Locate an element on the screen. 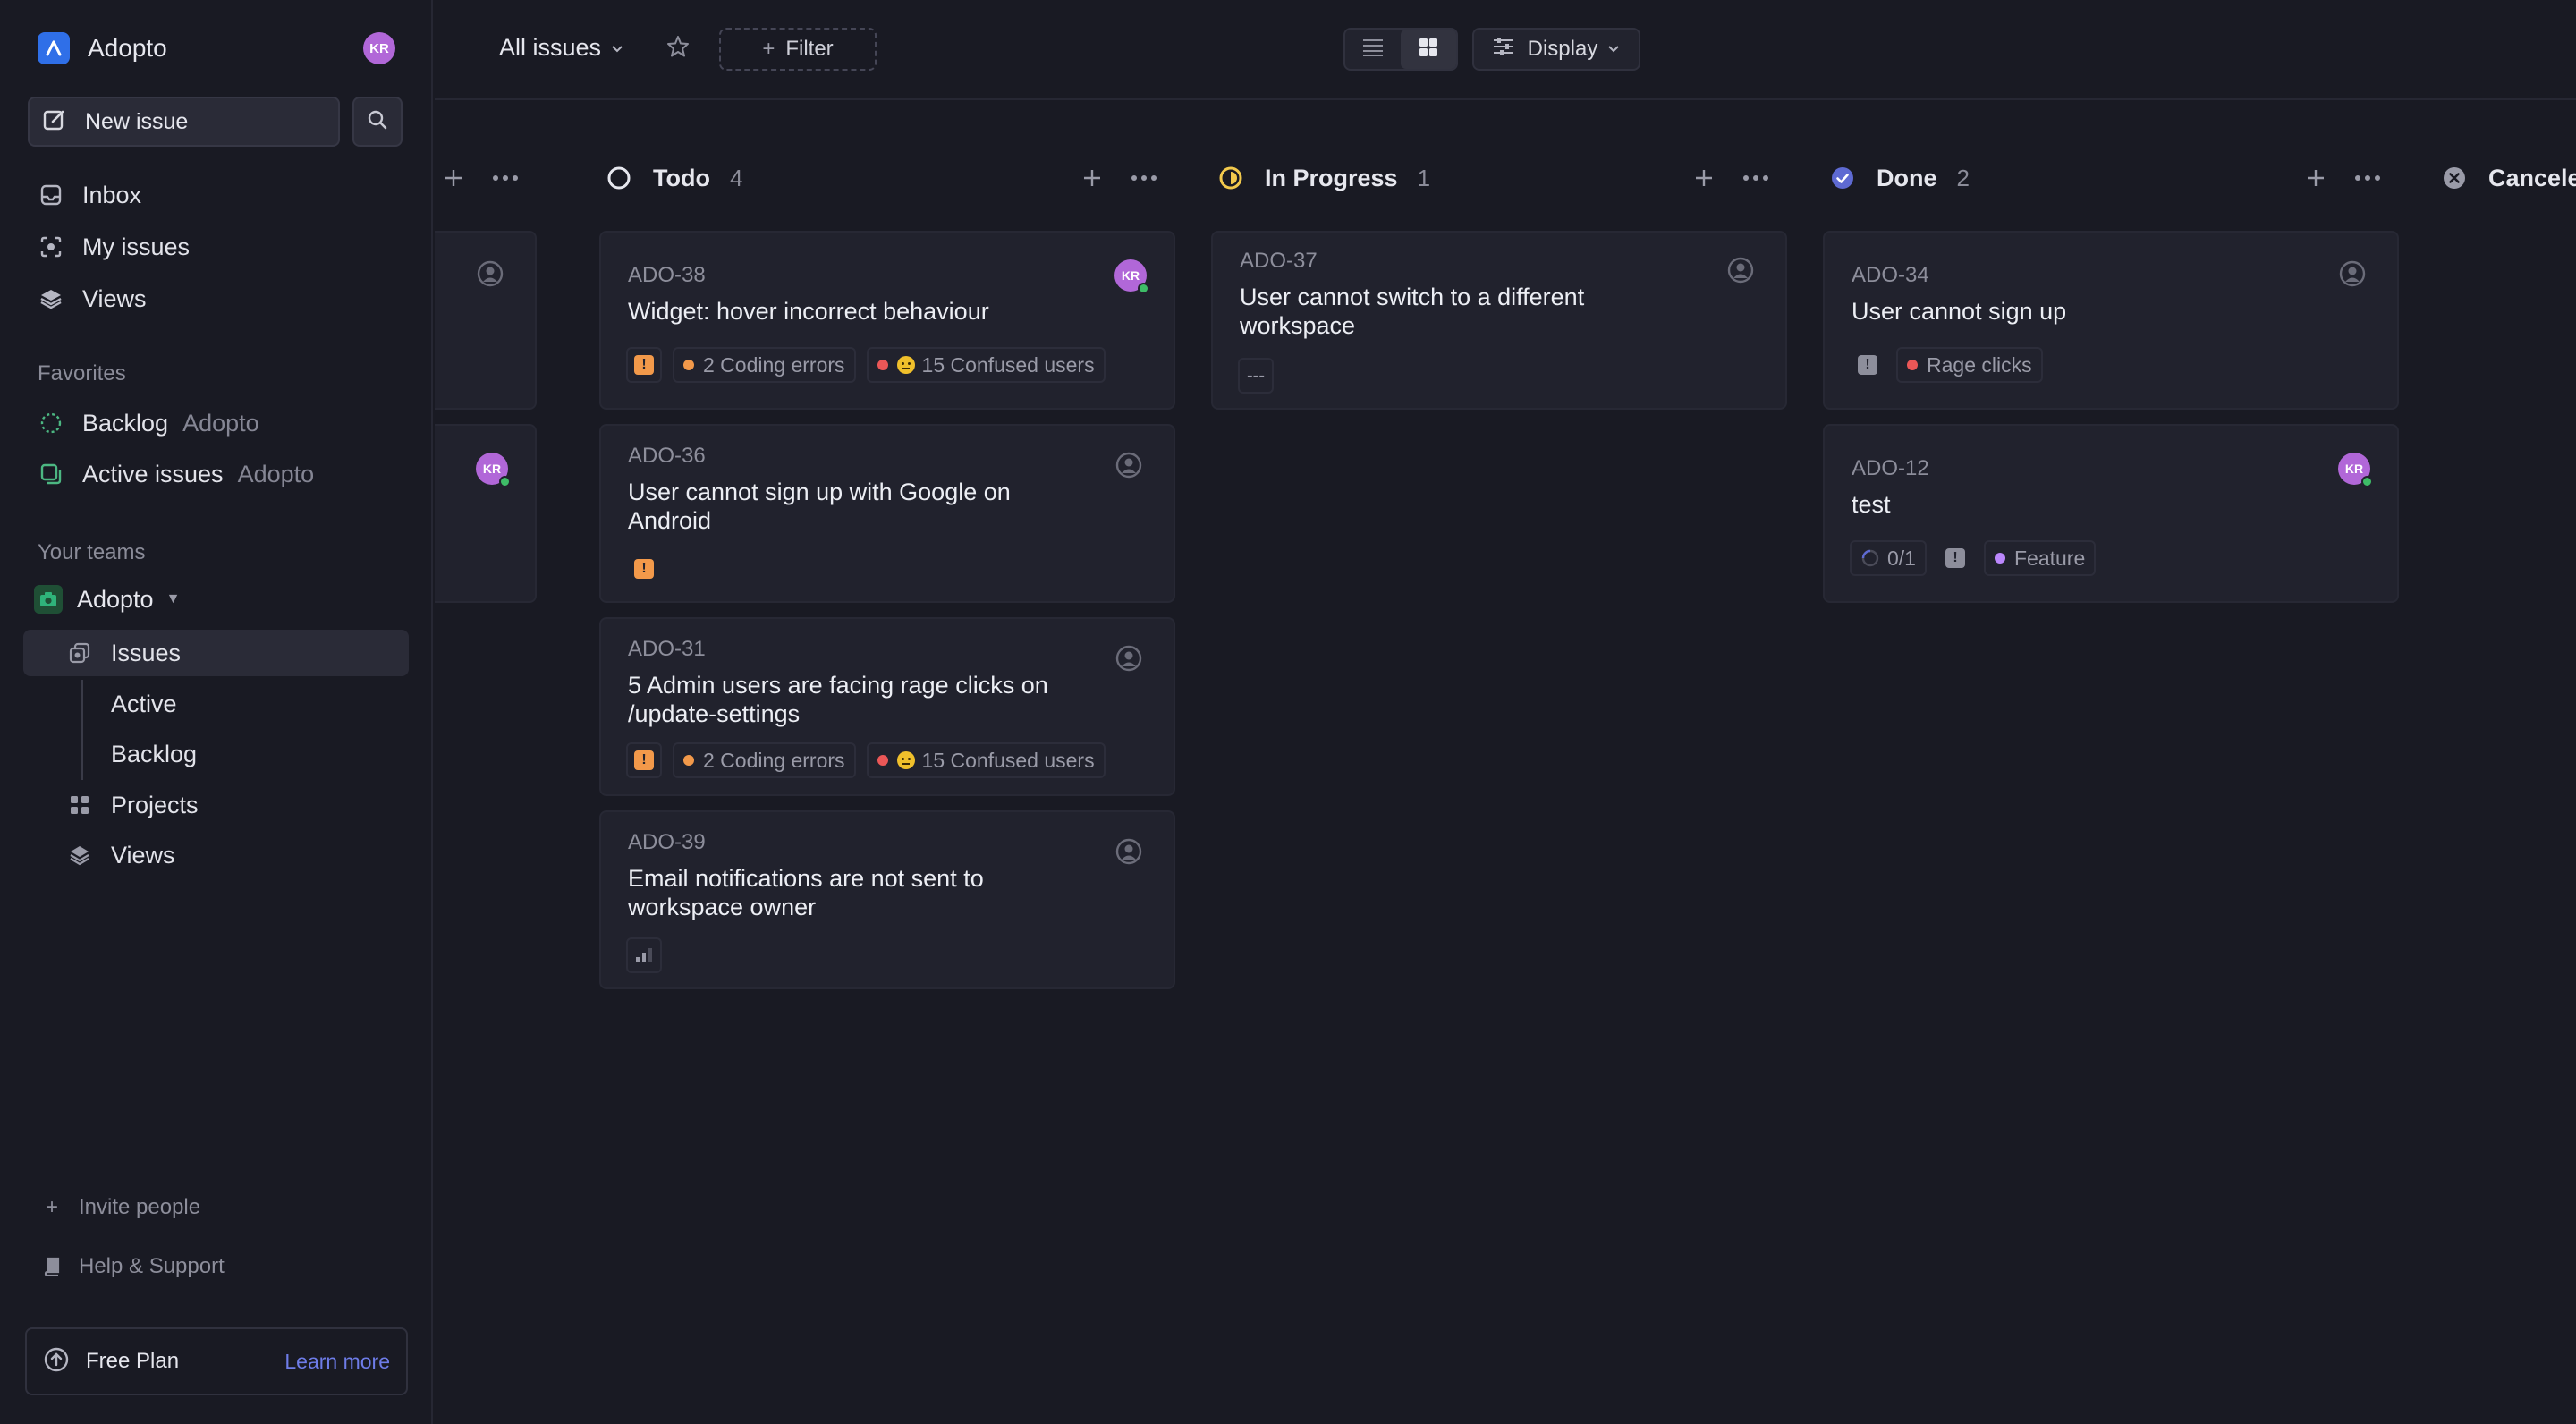 This screenshot has height=1424, width=2576. team-nav-projects: Projects is located at coordinates (132, 805).